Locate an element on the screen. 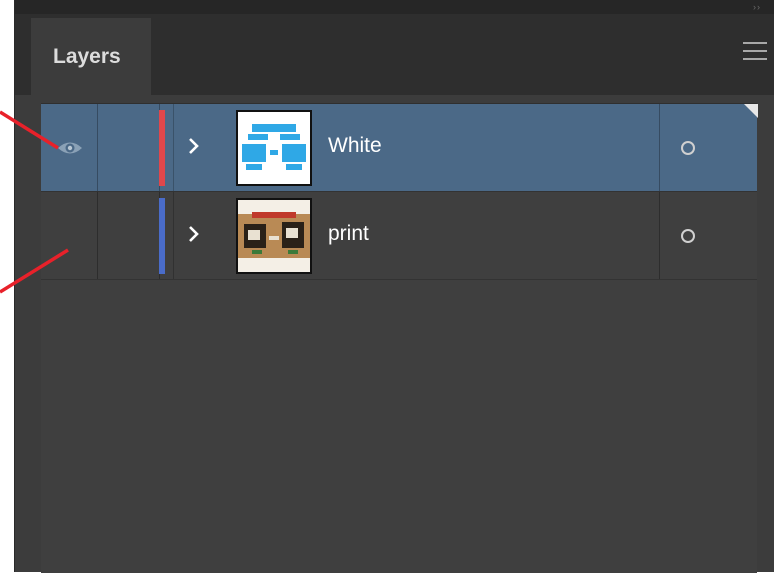  annotation-arrow-eye is located at coordinates (29, 130).